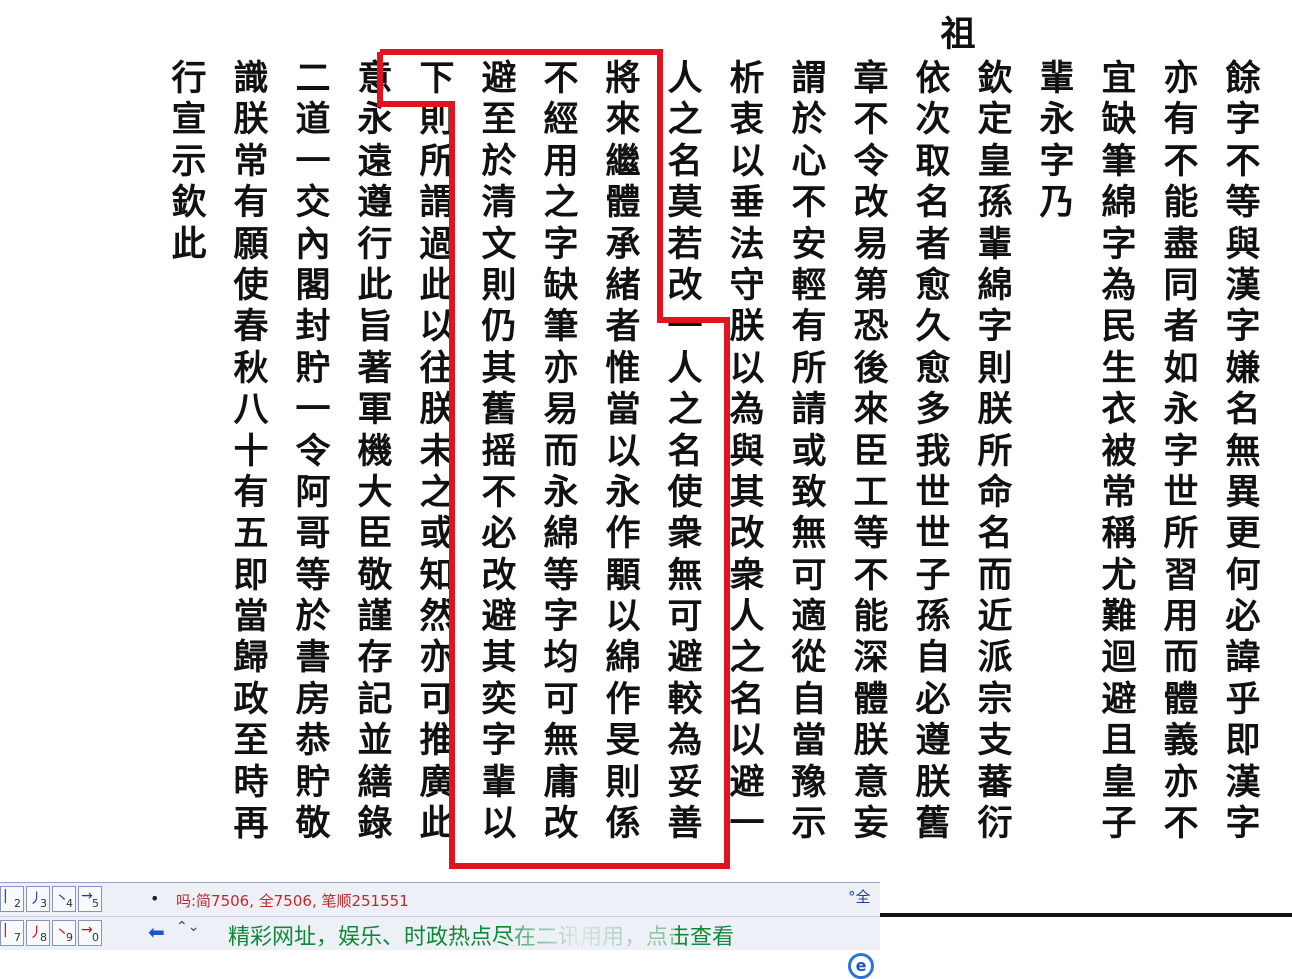 The image size is (1292, 979). Describe the element at coordinates (1181, 782) in the screenshot. I see `text-character: 亦` at that location.